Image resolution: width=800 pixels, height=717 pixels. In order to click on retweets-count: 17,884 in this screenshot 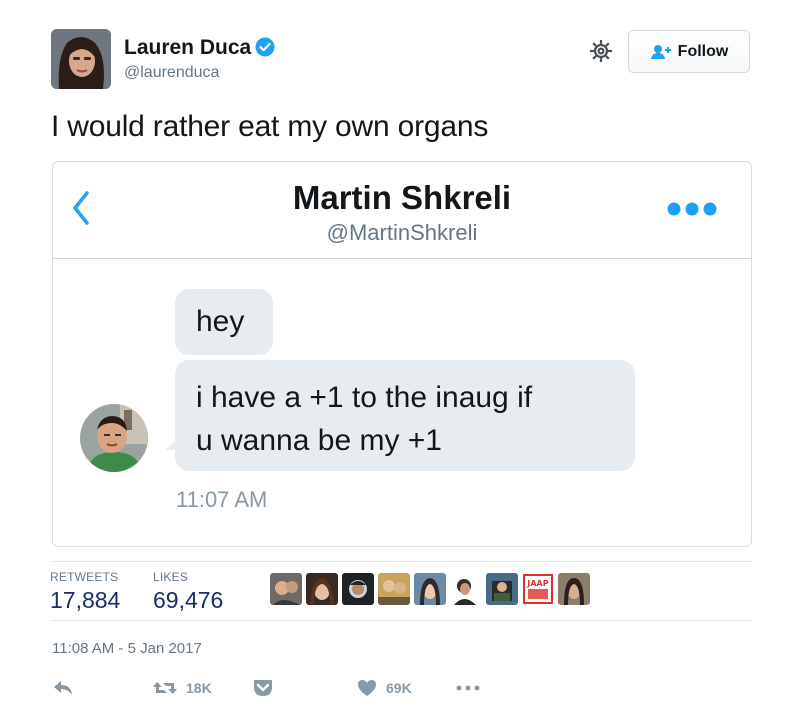, I will do `click(85, 600)`.